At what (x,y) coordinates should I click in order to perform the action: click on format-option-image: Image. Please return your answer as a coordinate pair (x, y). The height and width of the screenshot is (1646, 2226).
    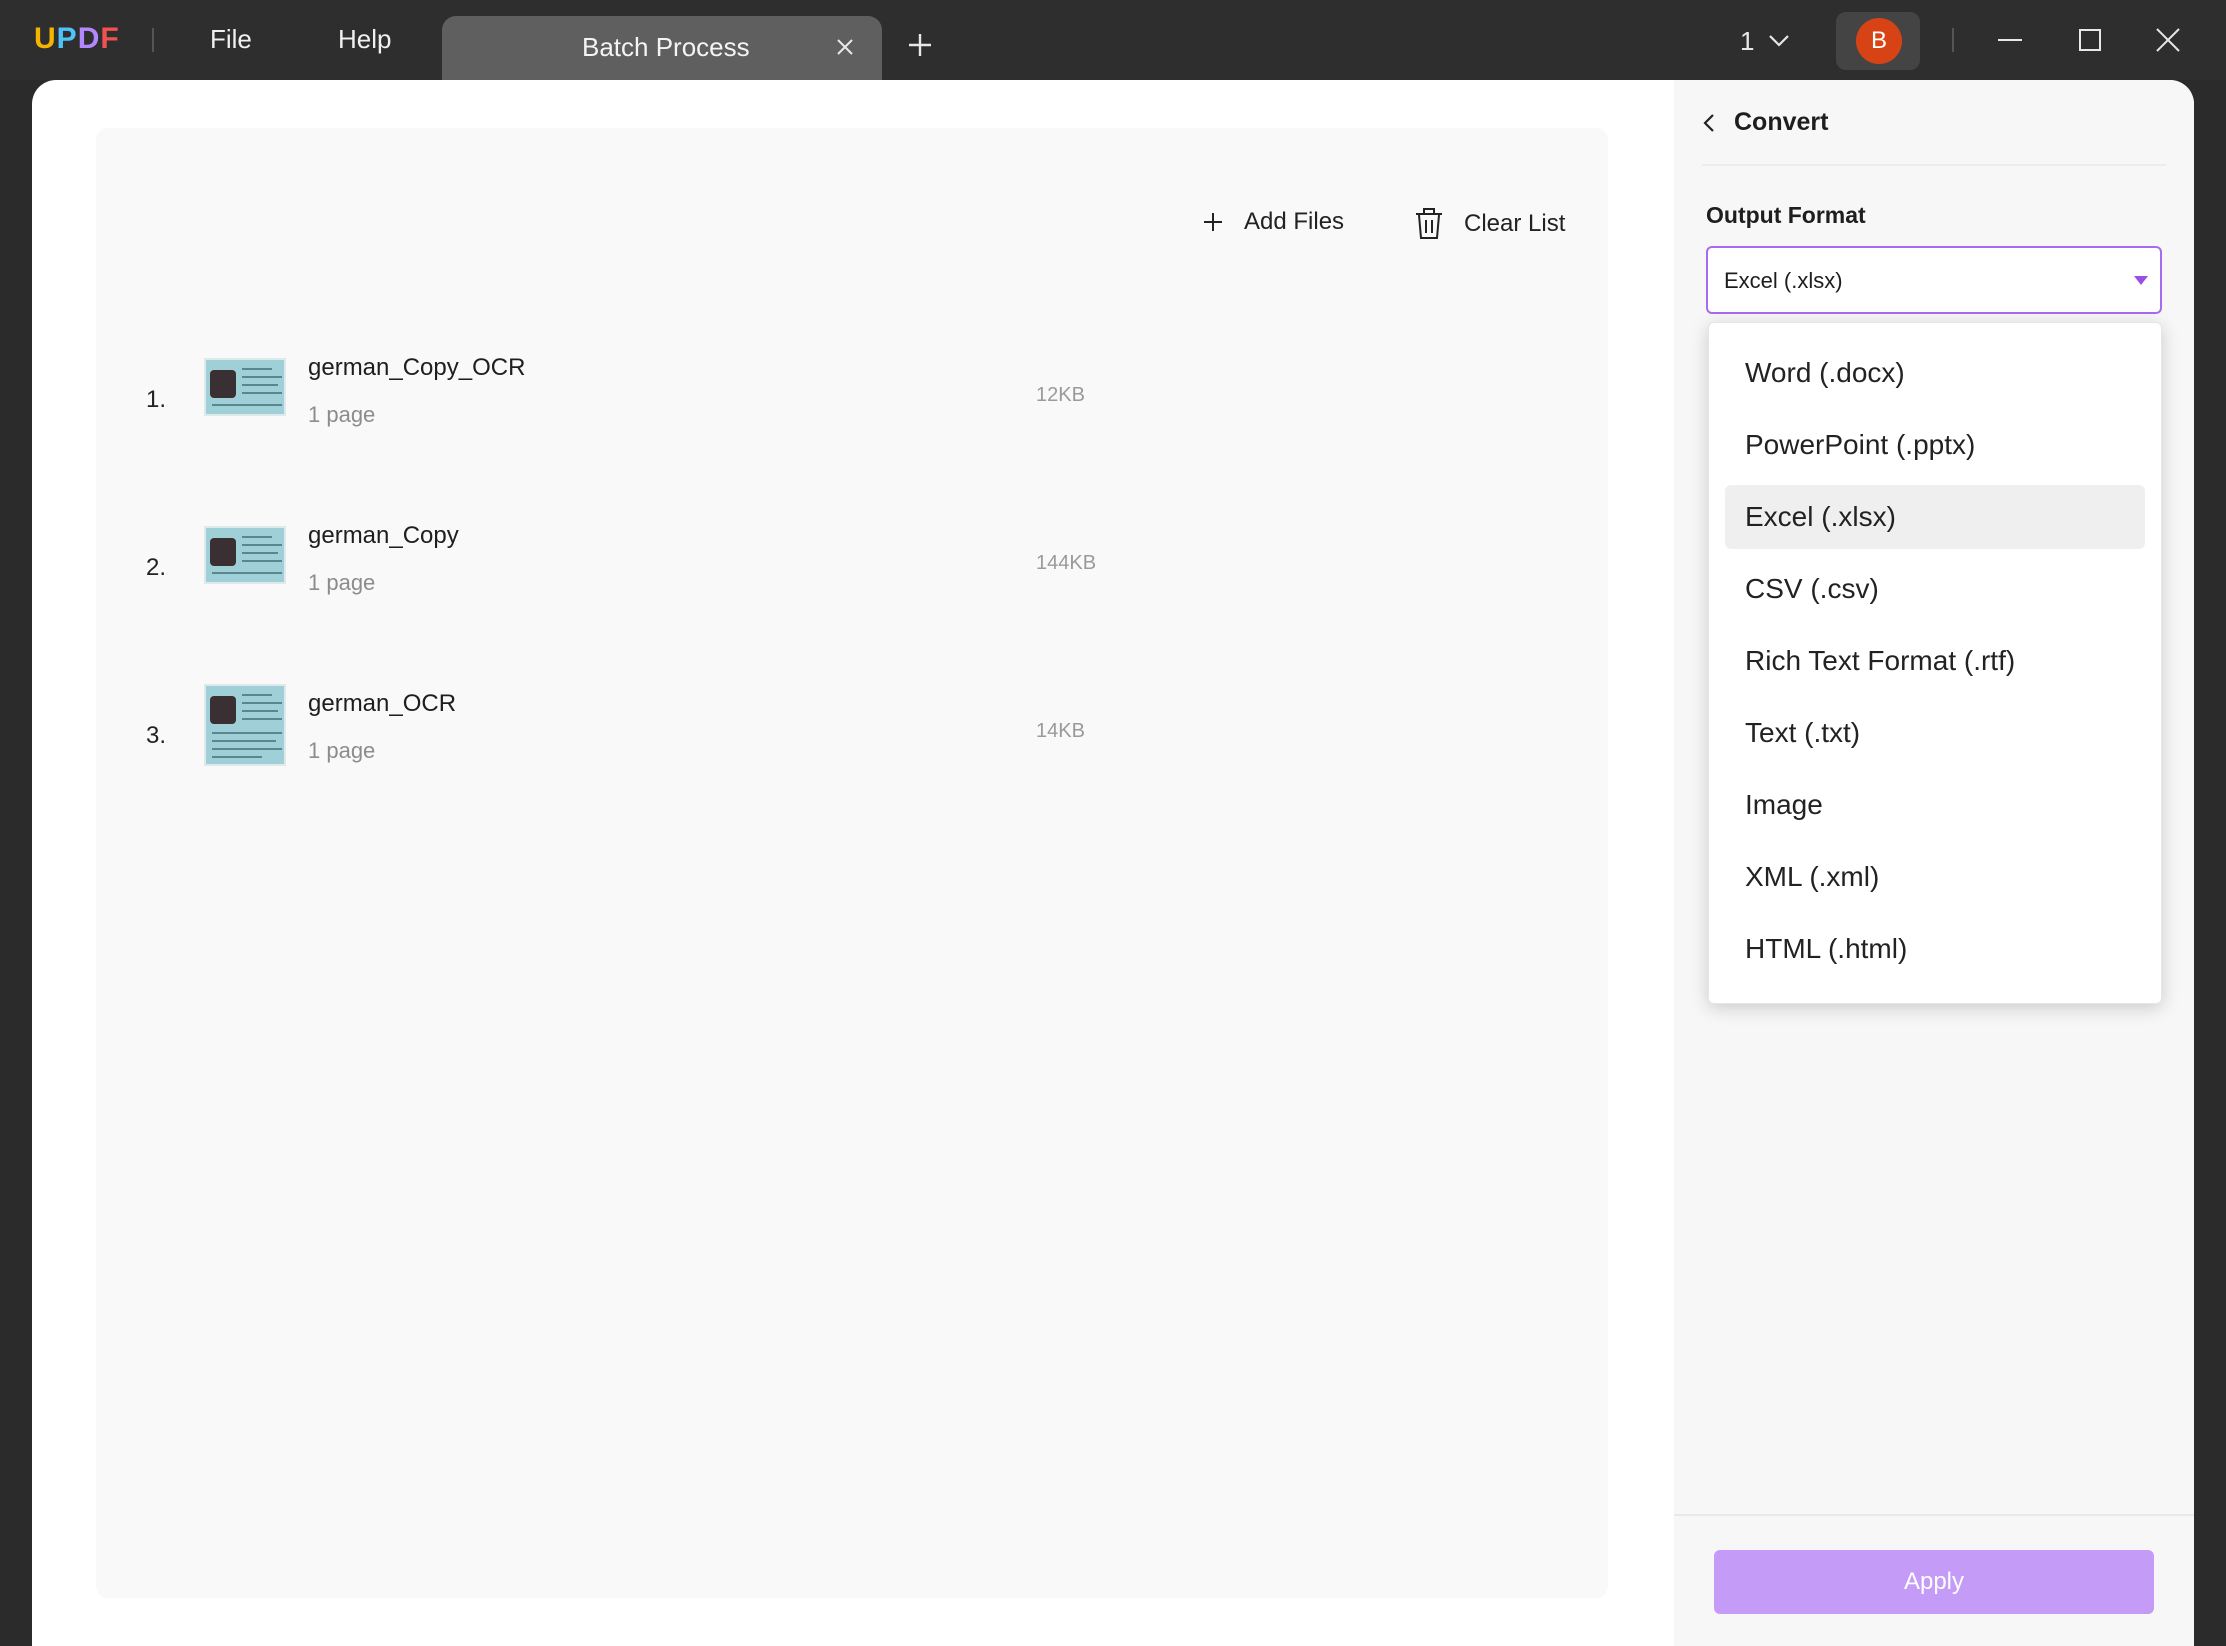
    Looking at the image, I should click on (1935, 805).